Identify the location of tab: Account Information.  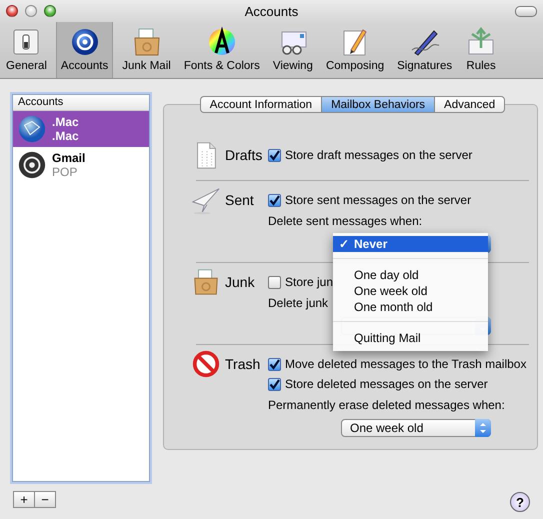
(261, 104).